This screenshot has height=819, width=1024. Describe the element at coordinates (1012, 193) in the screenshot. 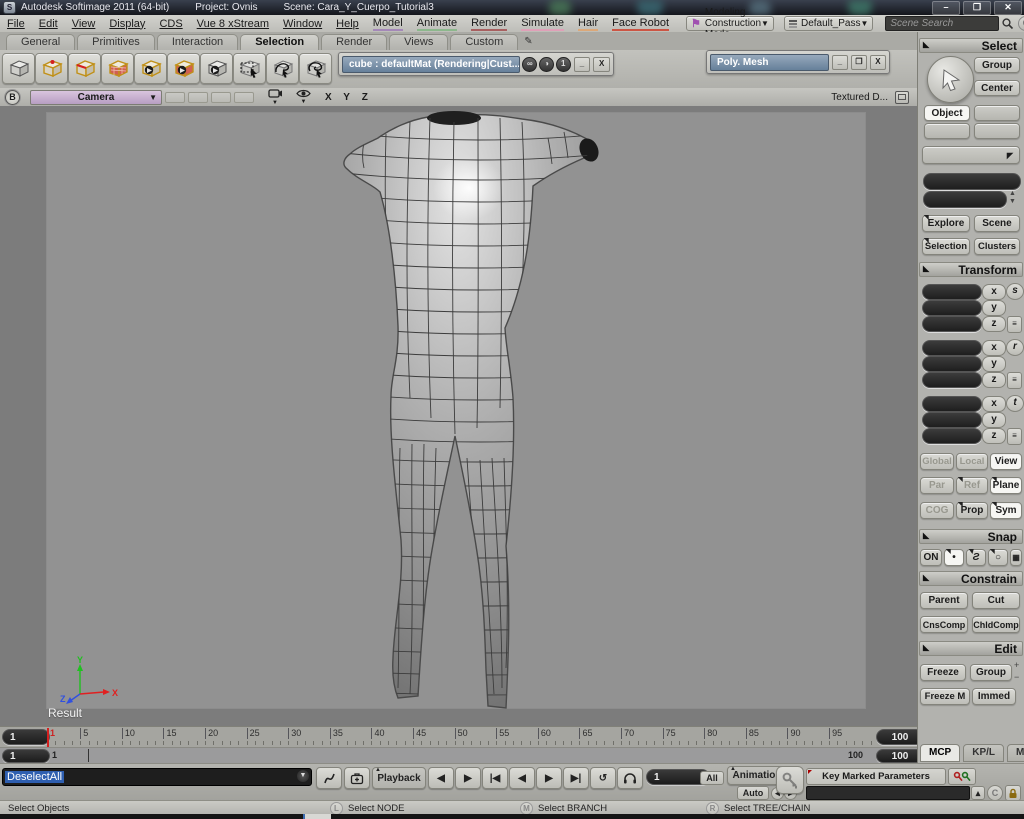

I see `spinner-up-icon: ▲` at that location.